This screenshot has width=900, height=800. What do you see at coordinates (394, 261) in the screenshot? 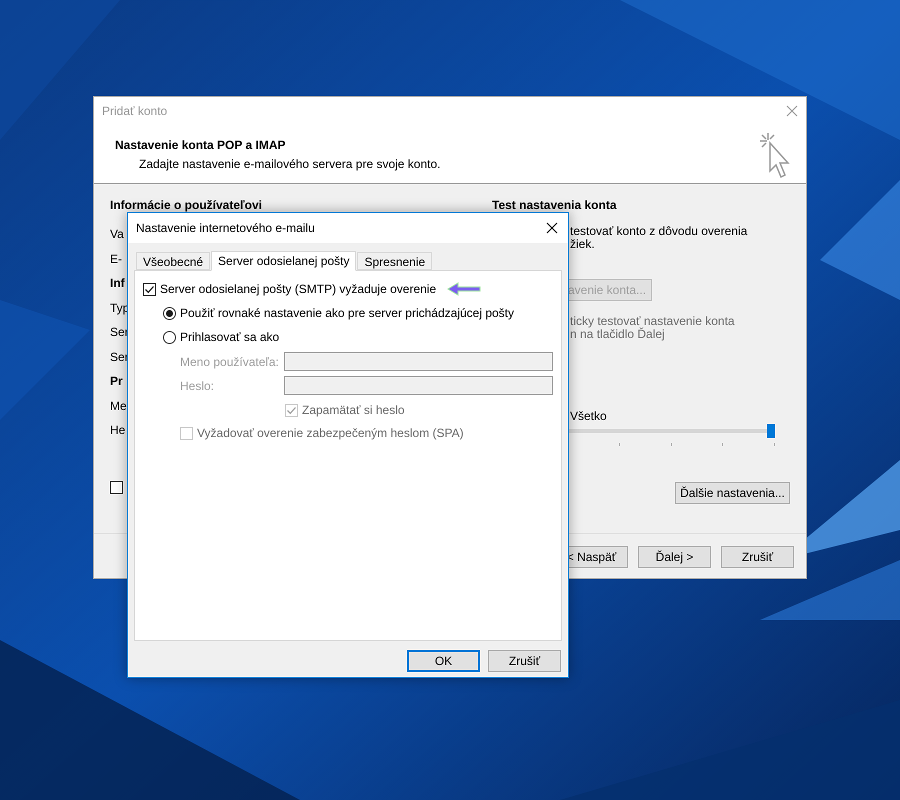
I see `tab: Spresnenie` at bounding box center [394, 261].